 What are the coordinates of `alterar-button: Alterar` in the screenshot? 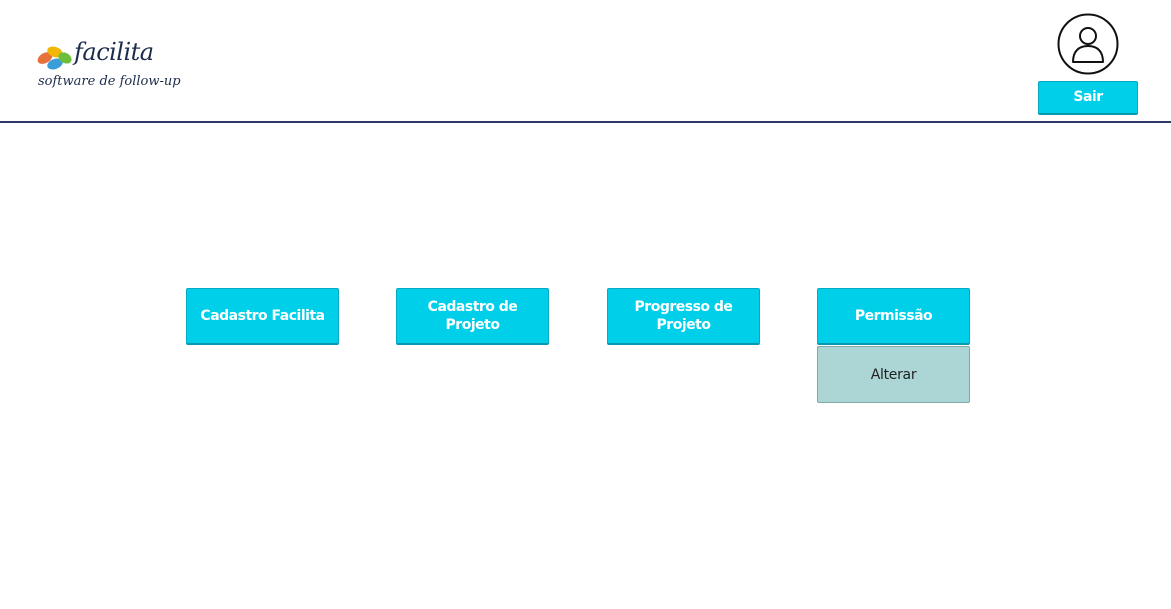 It's located at (893, 374).